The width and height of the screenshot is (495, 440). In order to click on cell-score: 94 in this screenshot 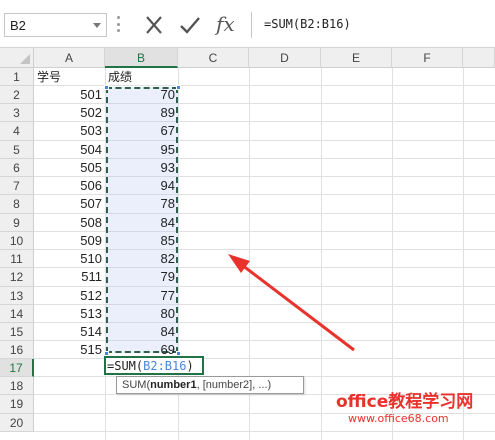, I will do `click(141, 186)`.